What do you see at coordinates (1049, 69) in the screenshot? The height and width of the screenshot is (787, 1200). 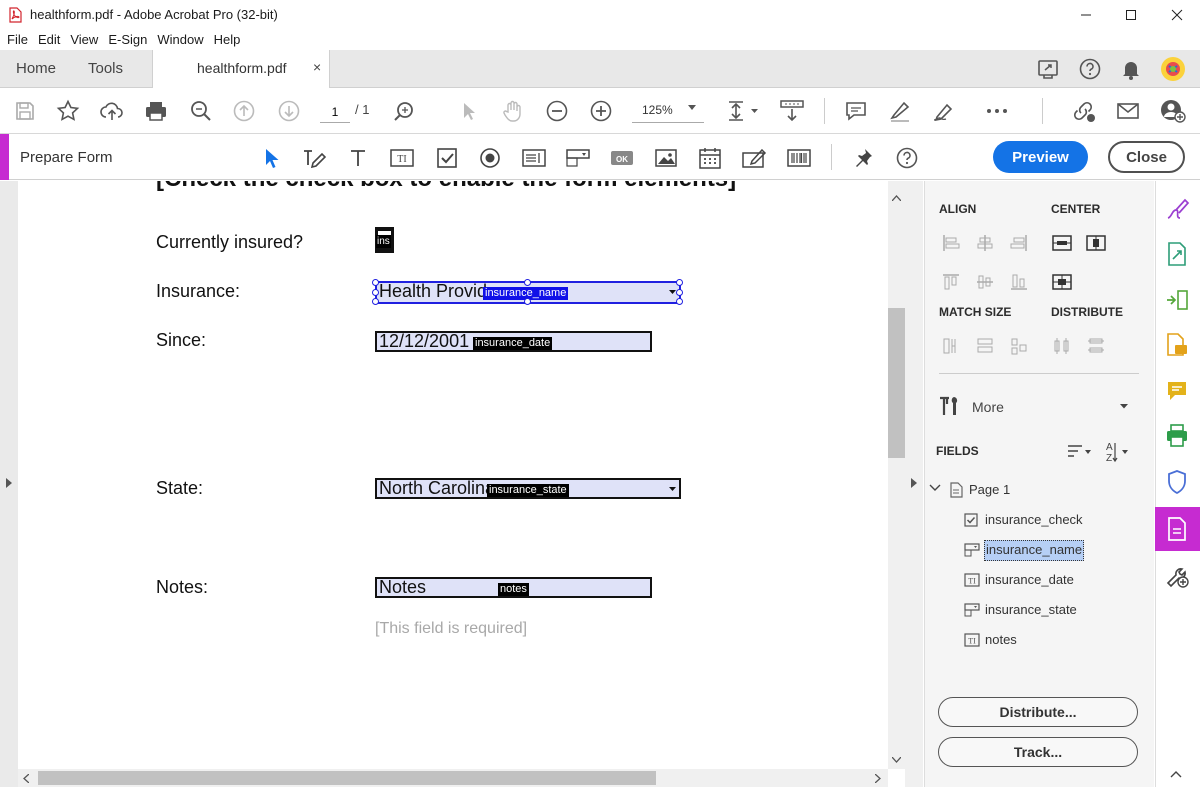 I see `share-screen-icon` at bounding box center [1049, 69].